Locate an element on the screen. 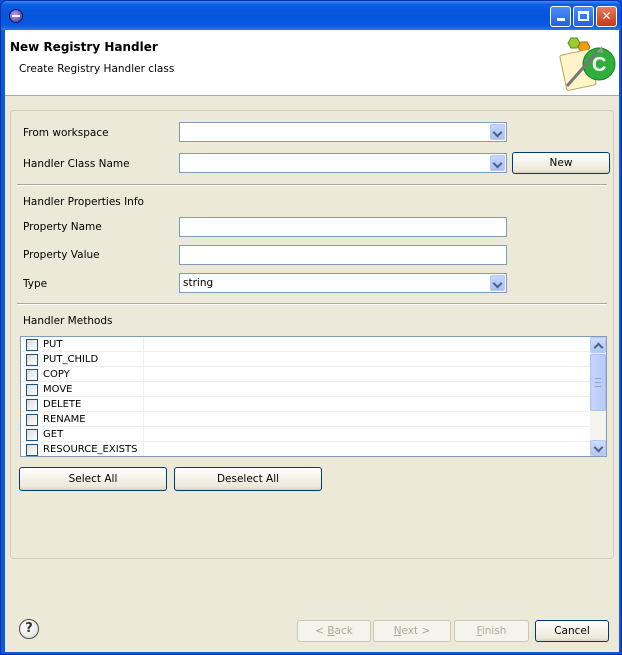 The image size is (622, 655). minimize-button is located at coordinates (560, 16).